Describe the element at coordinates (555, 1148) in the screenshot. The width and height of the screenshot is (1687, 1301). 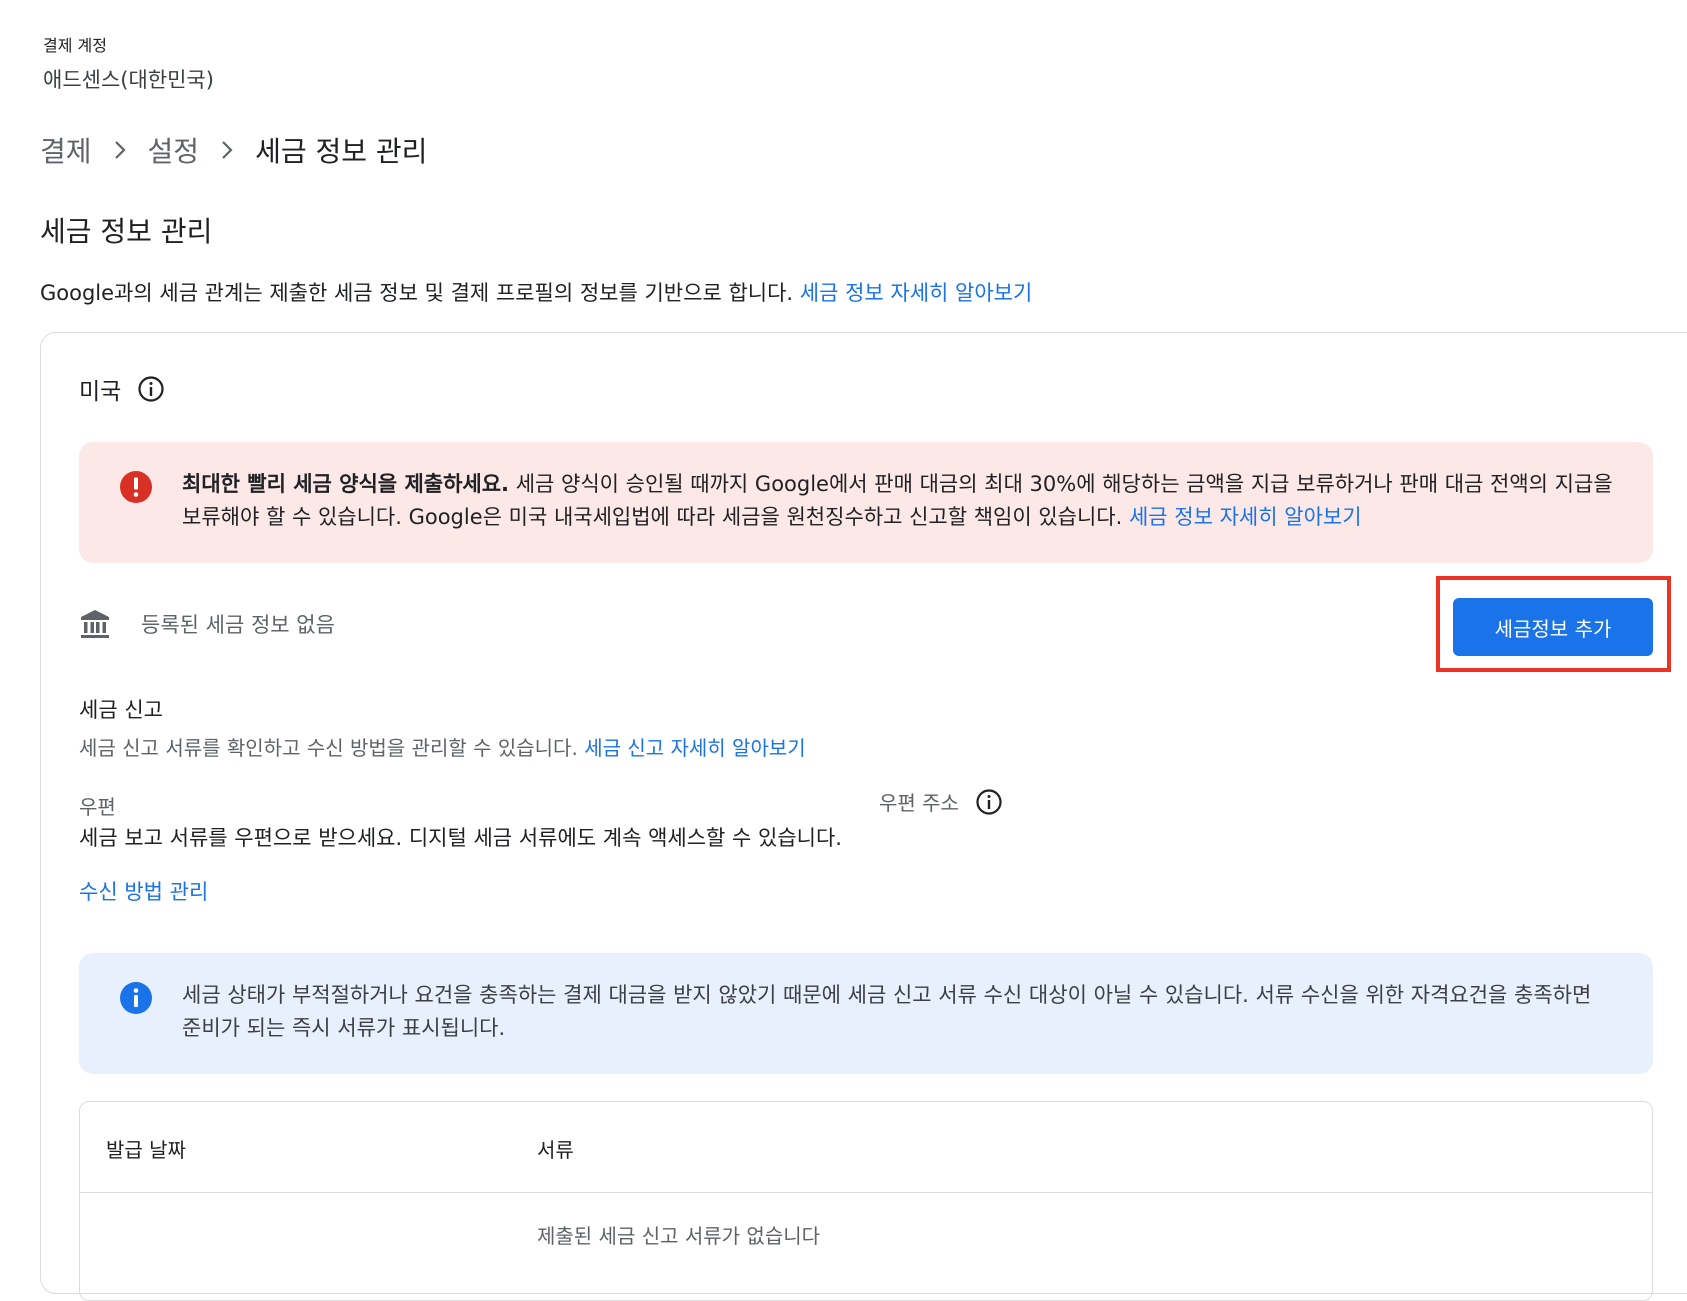
I see `column-header-document: 서류` at that location.